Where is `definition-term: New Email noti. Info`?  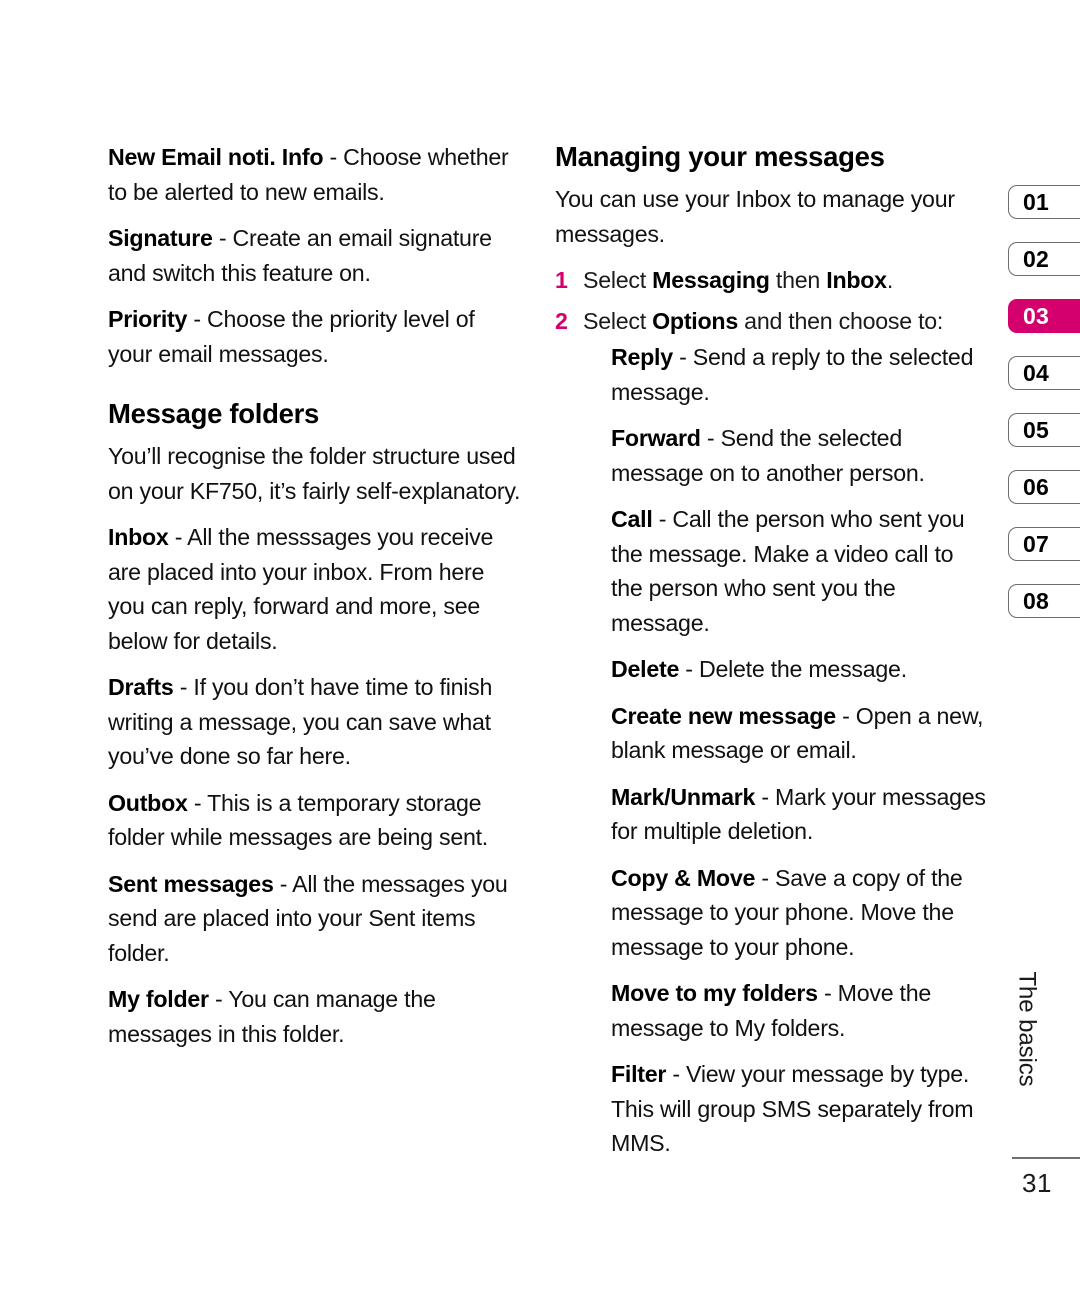
definition-term: New Email noti. Info is located at coordinates (216, 157).